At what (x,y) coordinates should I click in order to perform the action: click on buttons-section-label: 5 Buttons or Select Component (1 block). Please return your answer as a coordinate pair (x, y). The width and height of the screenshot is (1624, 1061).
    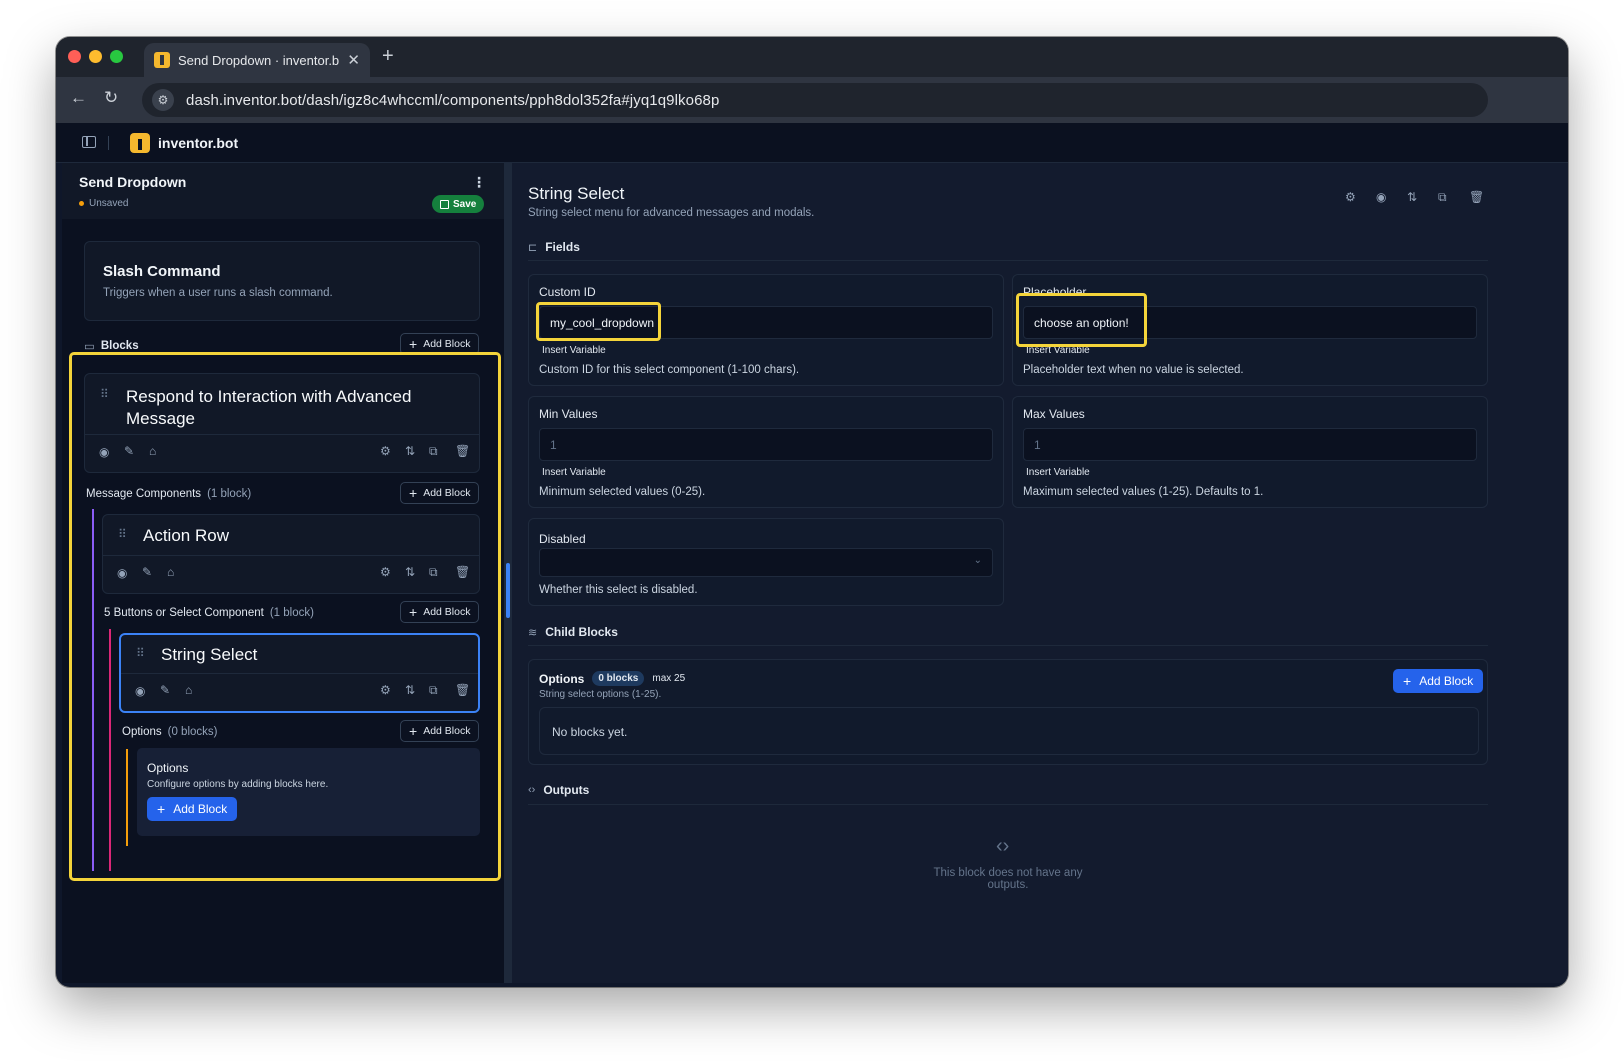
    Looking at the image, I should click on (209, 613).